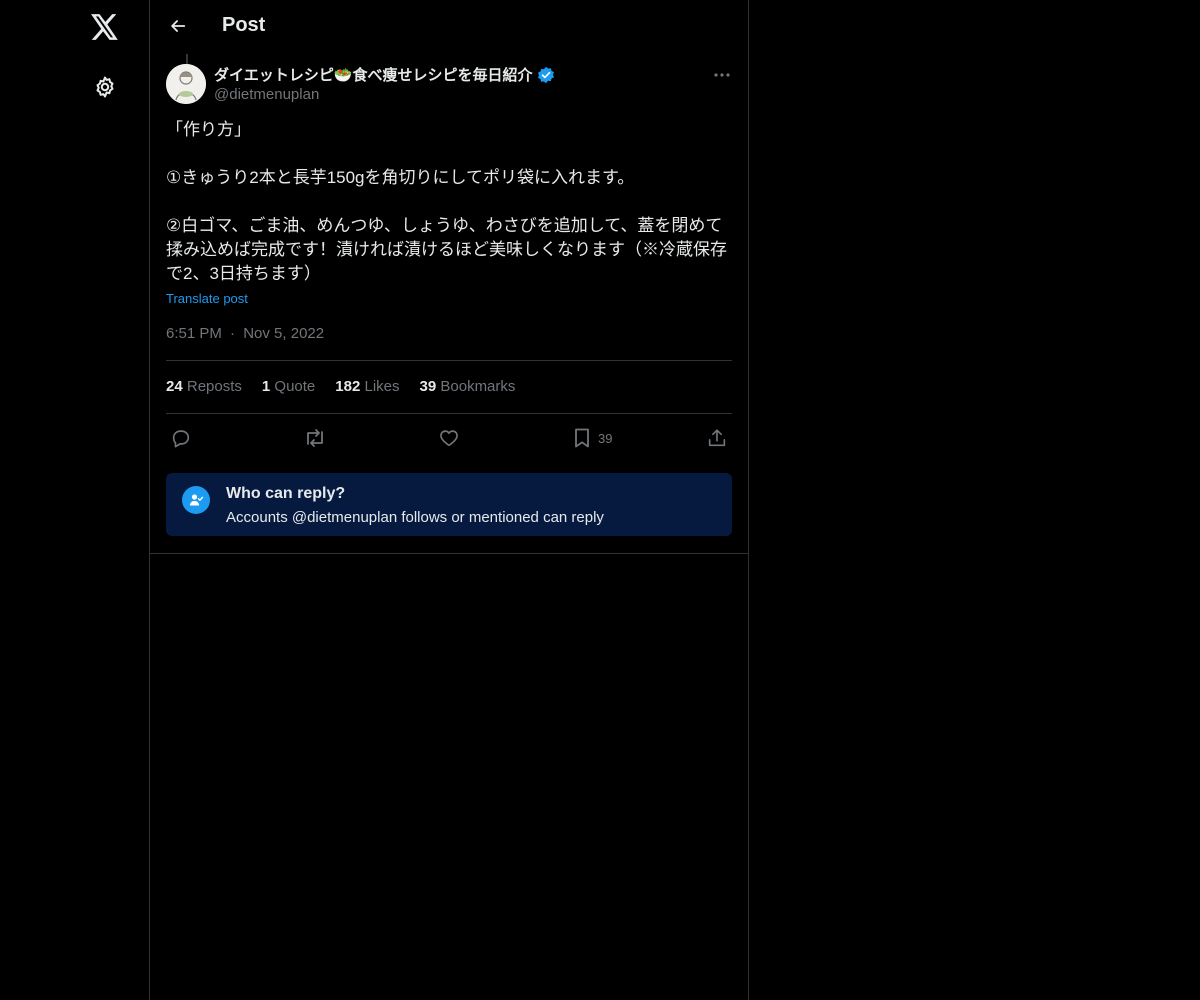 Image resolution: width=1200 pixels, height=1000 pixels. Describe the element at coordinates (428, 386) in the screenshot. I see `bookmarks-count: 39` at that location.